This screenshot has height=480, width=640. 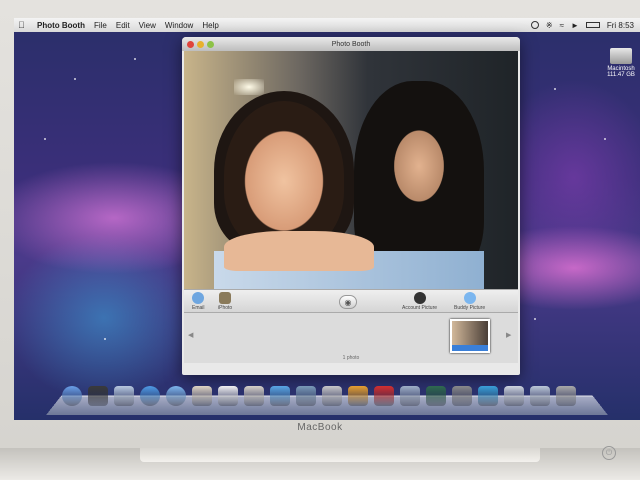 What do you see at coordinates (254, 396) in the screenshot?
I see `preview-icon` at bounding box center [254, 396].